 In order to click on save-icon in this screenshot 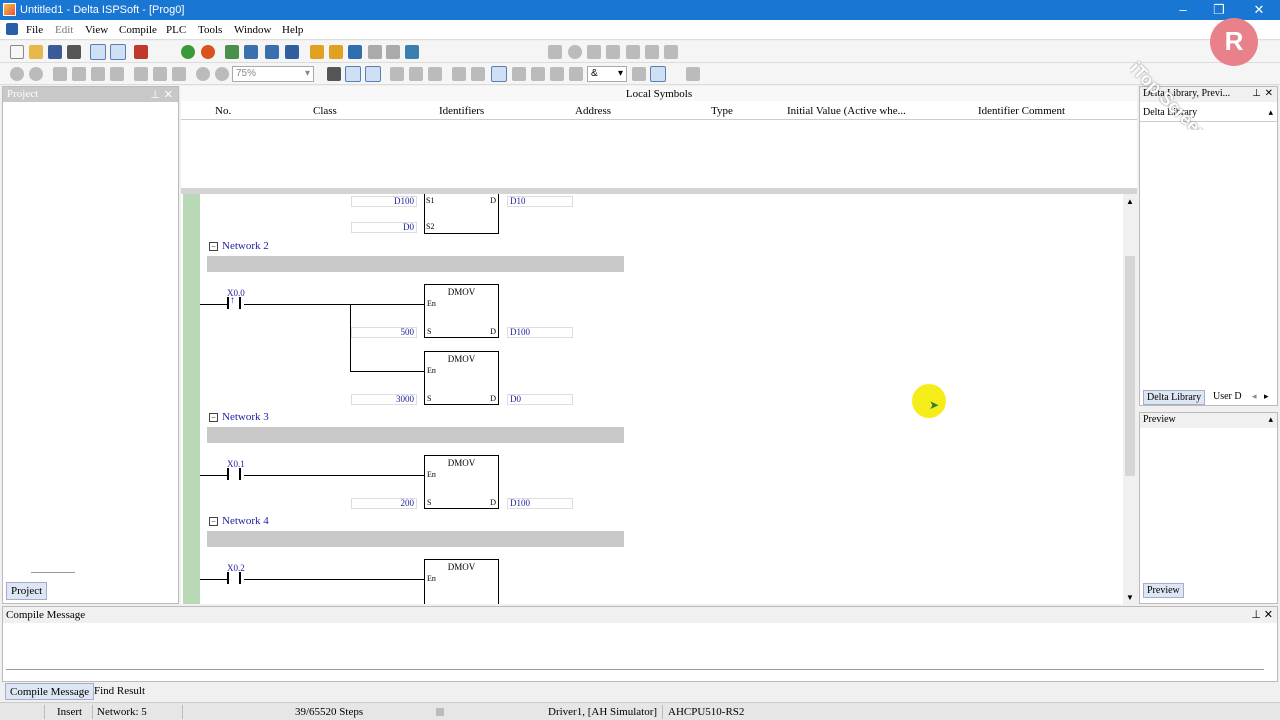, I will do `click(55, 52)`.